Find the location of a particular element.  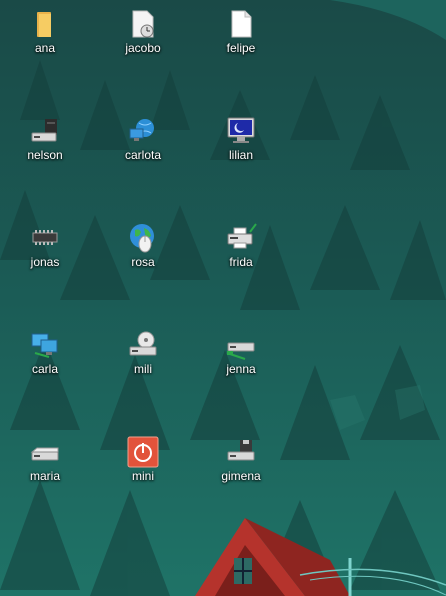

icon-label: carlota is located at coordinates (143, 155).